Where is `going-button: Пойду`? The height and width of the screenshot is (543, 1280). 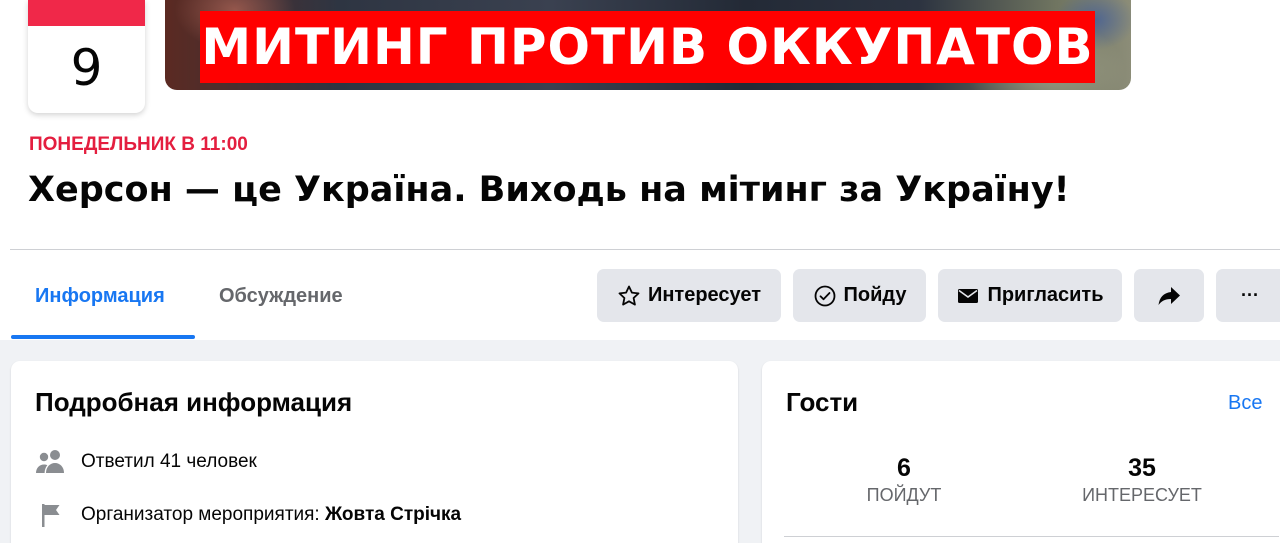
going-button: Пойду is located at coordinates (859, 295).